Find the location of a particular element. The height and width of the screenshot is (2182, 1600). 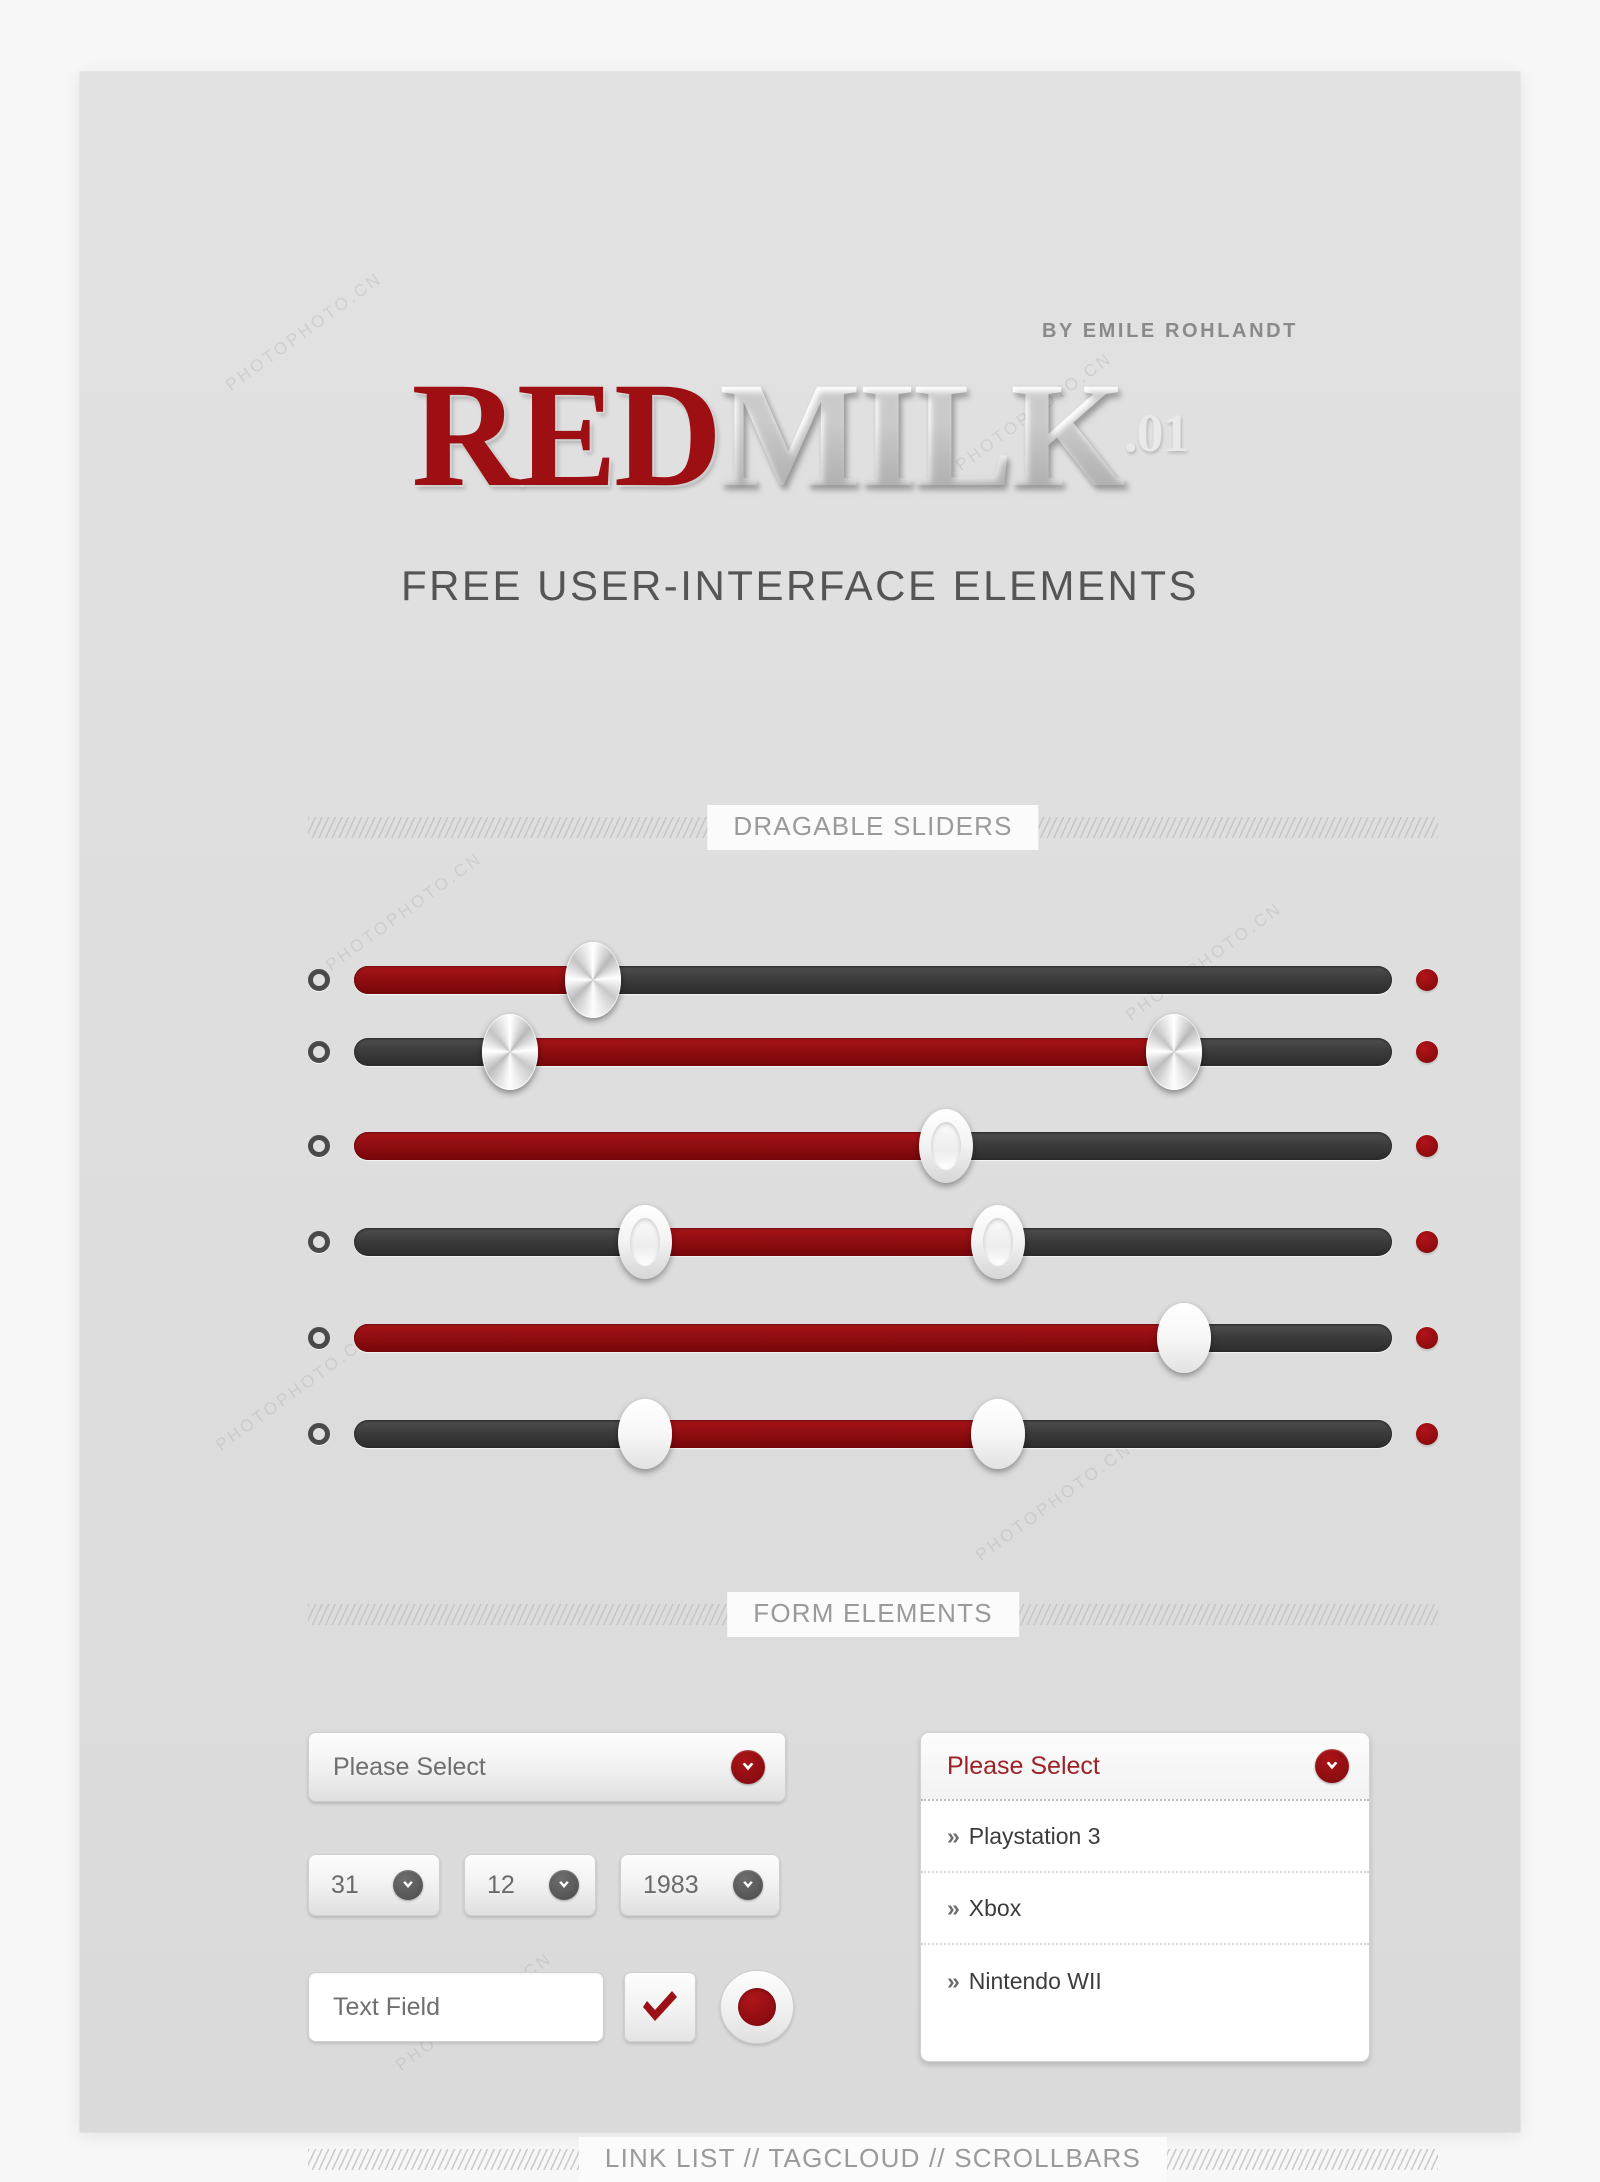

slider-solid-range is located at coordinates (873, 1434).